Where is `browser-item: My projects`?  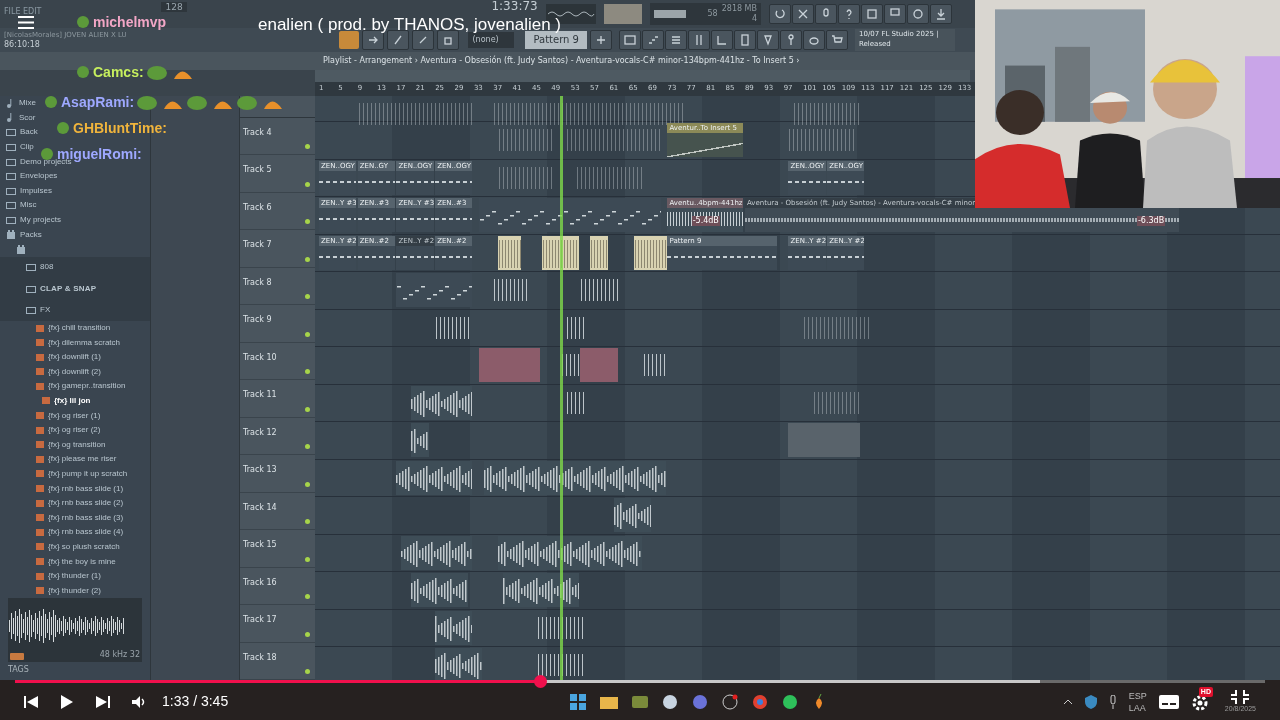 browser-item: My projects is located at coordinates (30, 220).